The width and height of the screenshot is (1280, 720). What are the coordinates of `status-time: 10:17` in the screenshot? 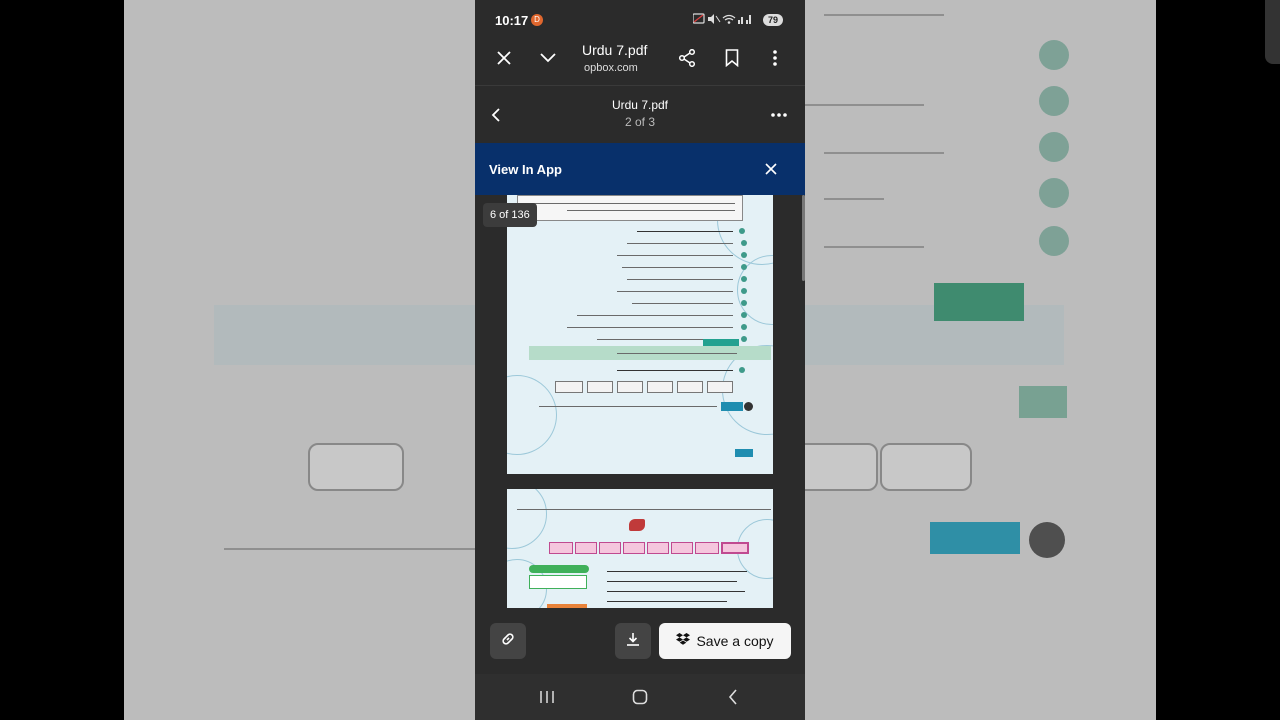 It's located at (512, 20).